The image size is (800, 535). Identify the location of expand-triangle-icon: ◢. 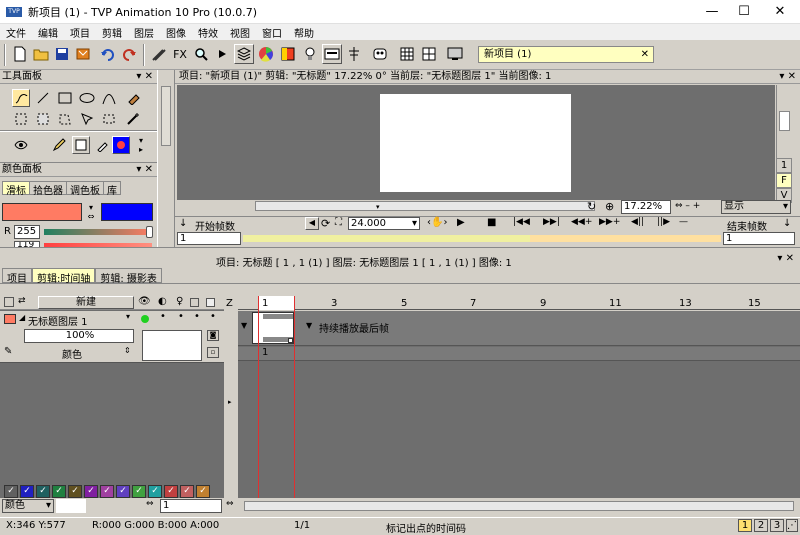
(22, 317).